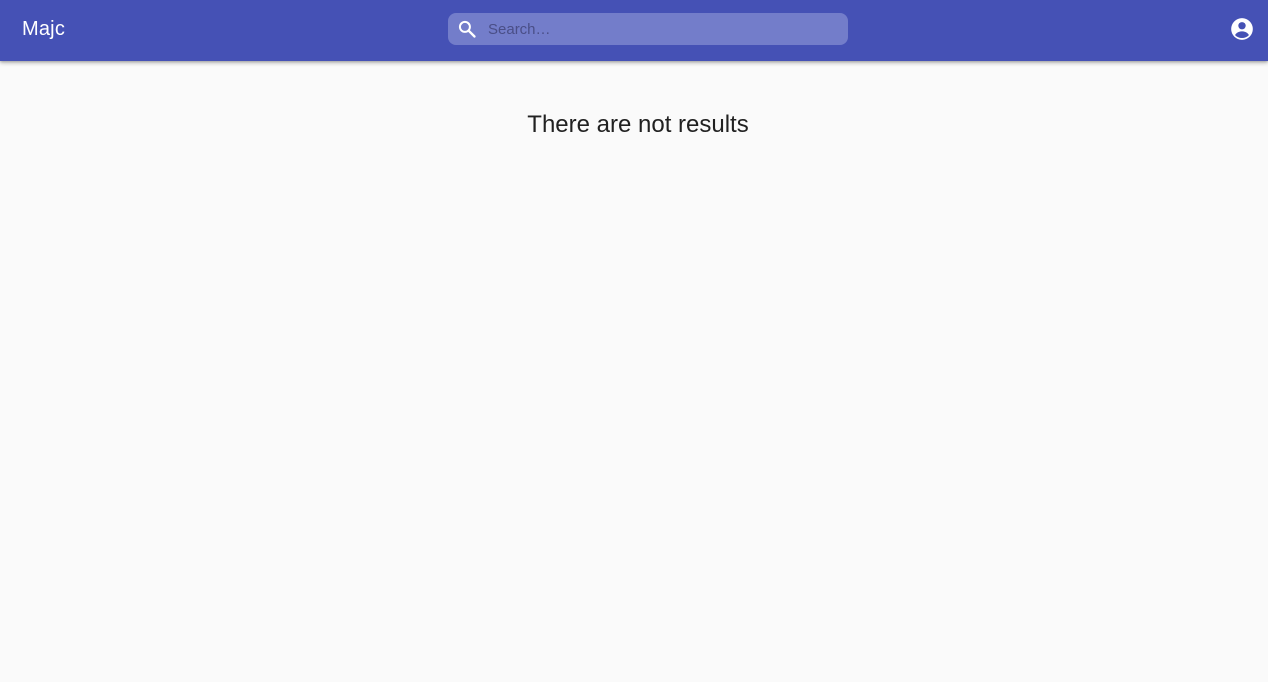 This screenshot has width=1268, height=682. What do you see at coordinates (663, 29) in the screenshot?
I see `search-input` at bounding box center [663, 29].